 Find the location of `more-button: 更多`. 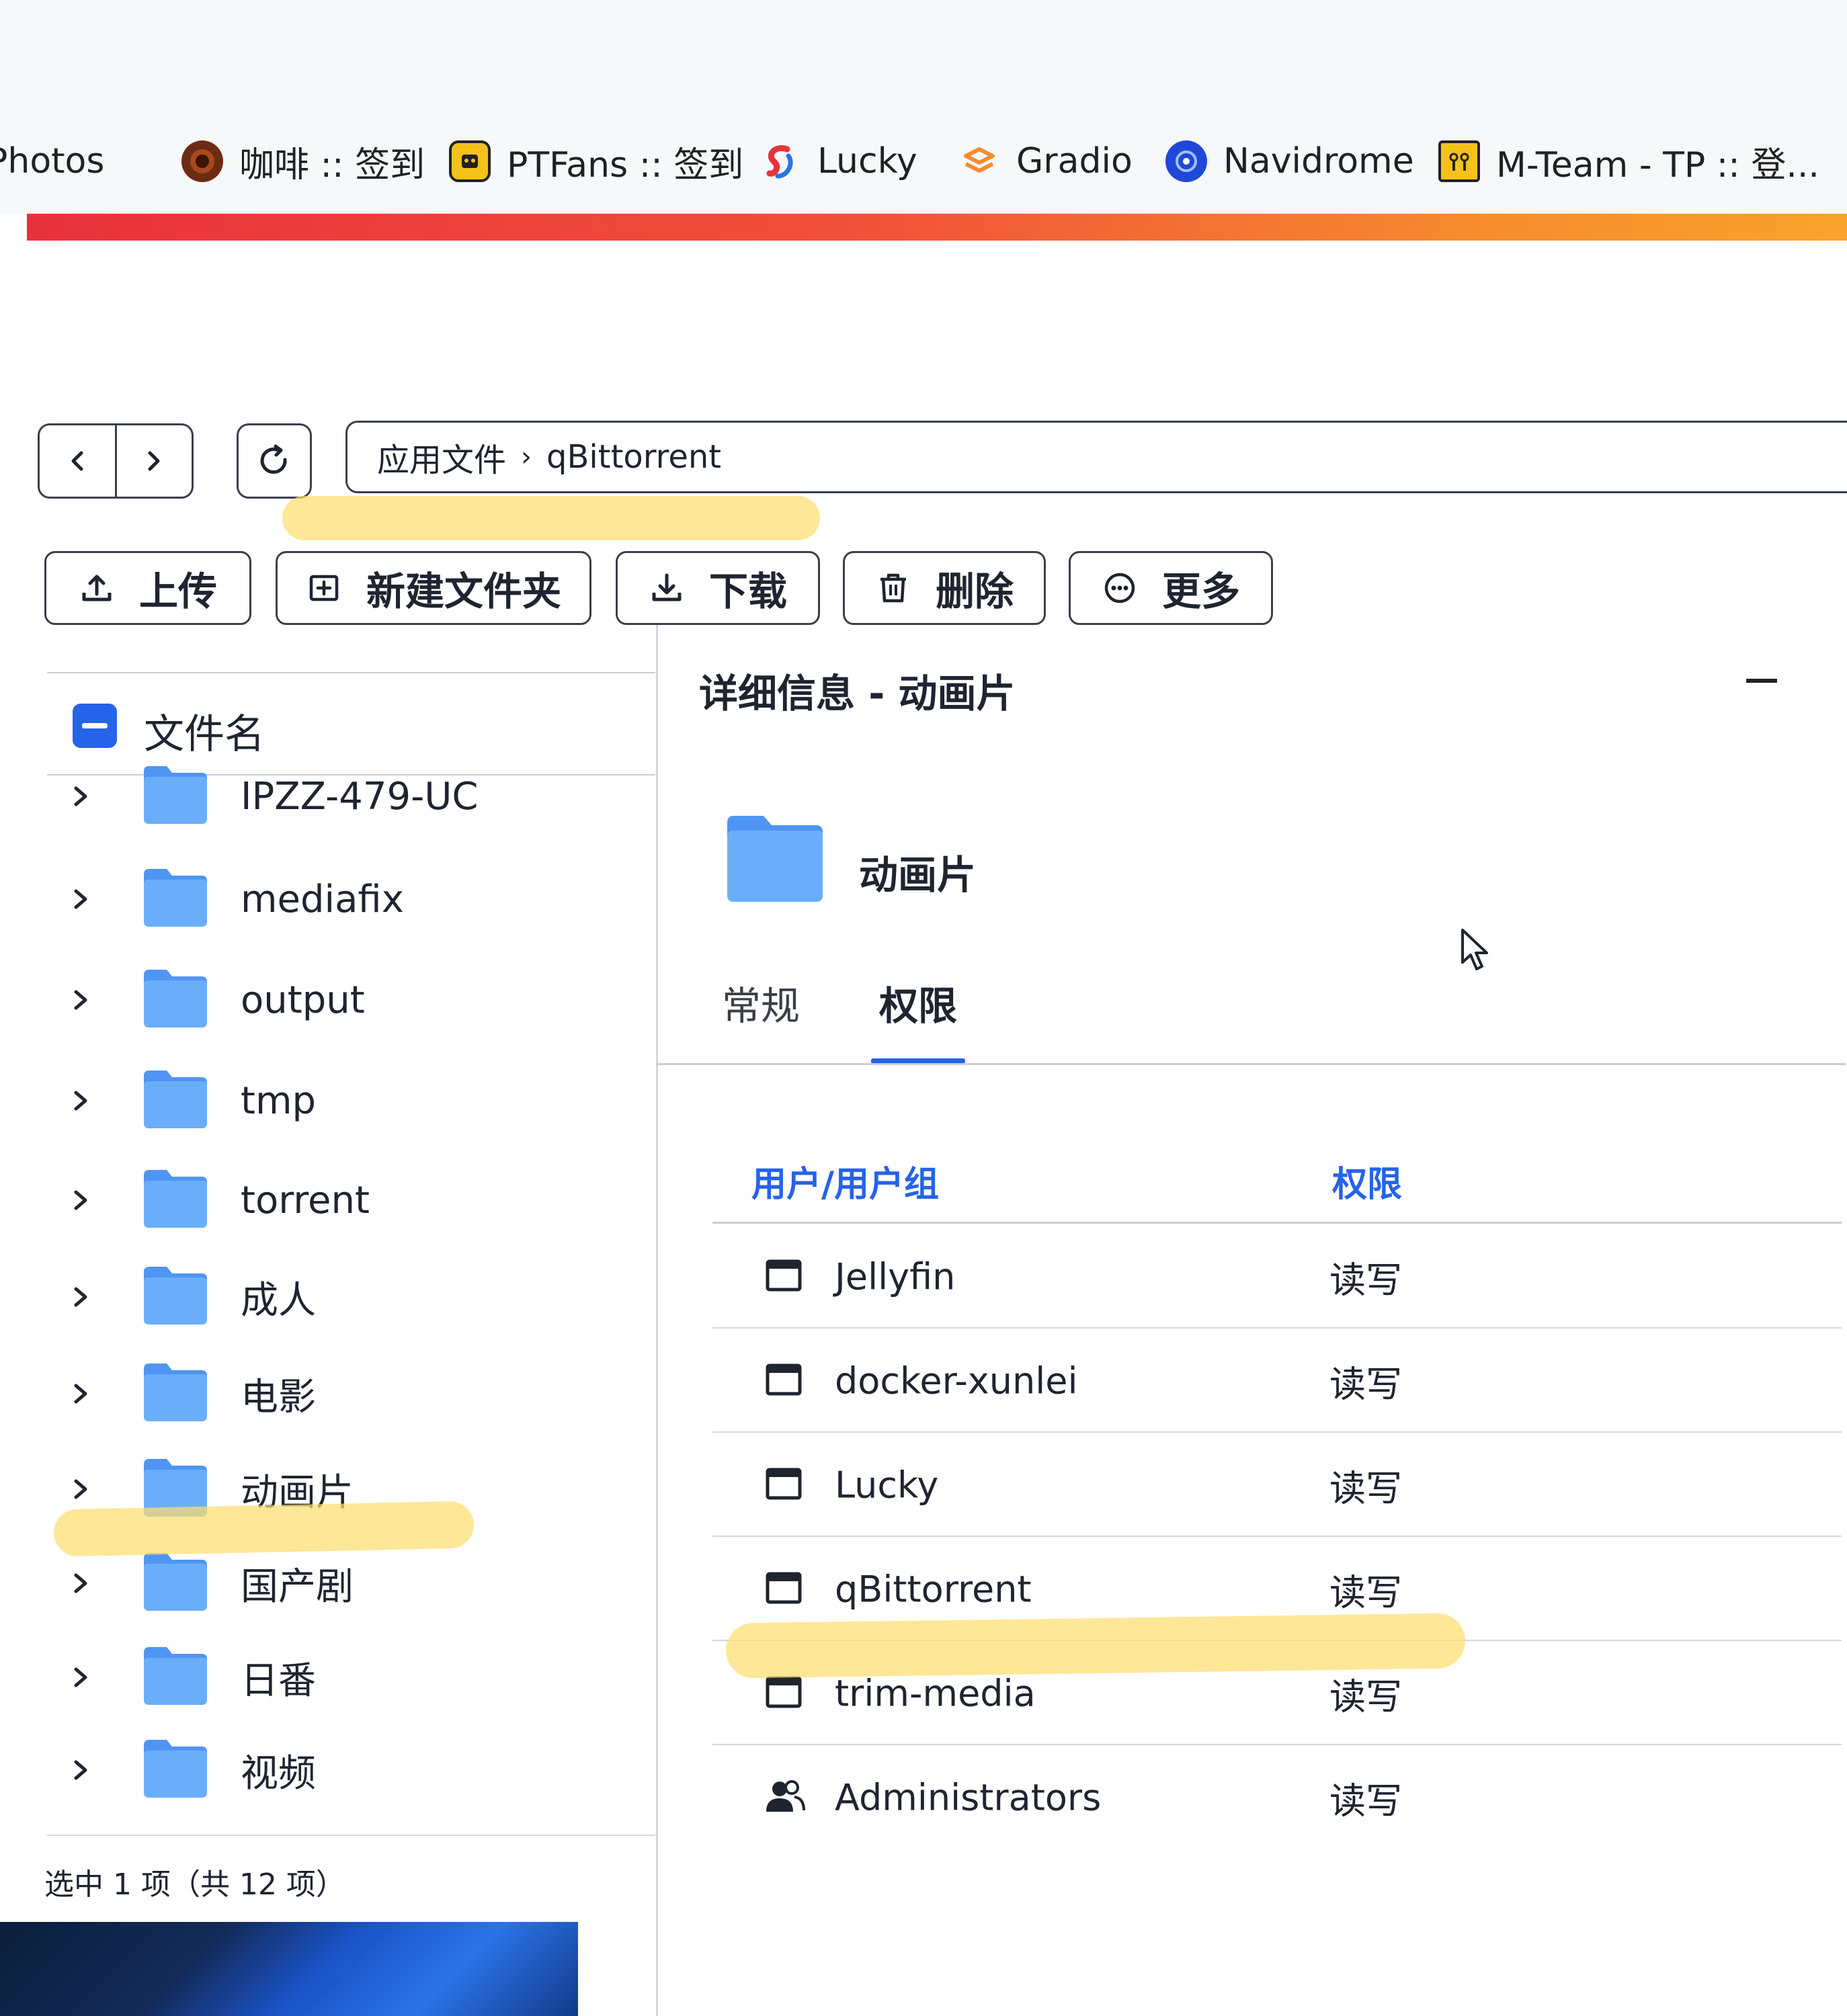

more-button: 更多 is located at coordinates (1171, 588).